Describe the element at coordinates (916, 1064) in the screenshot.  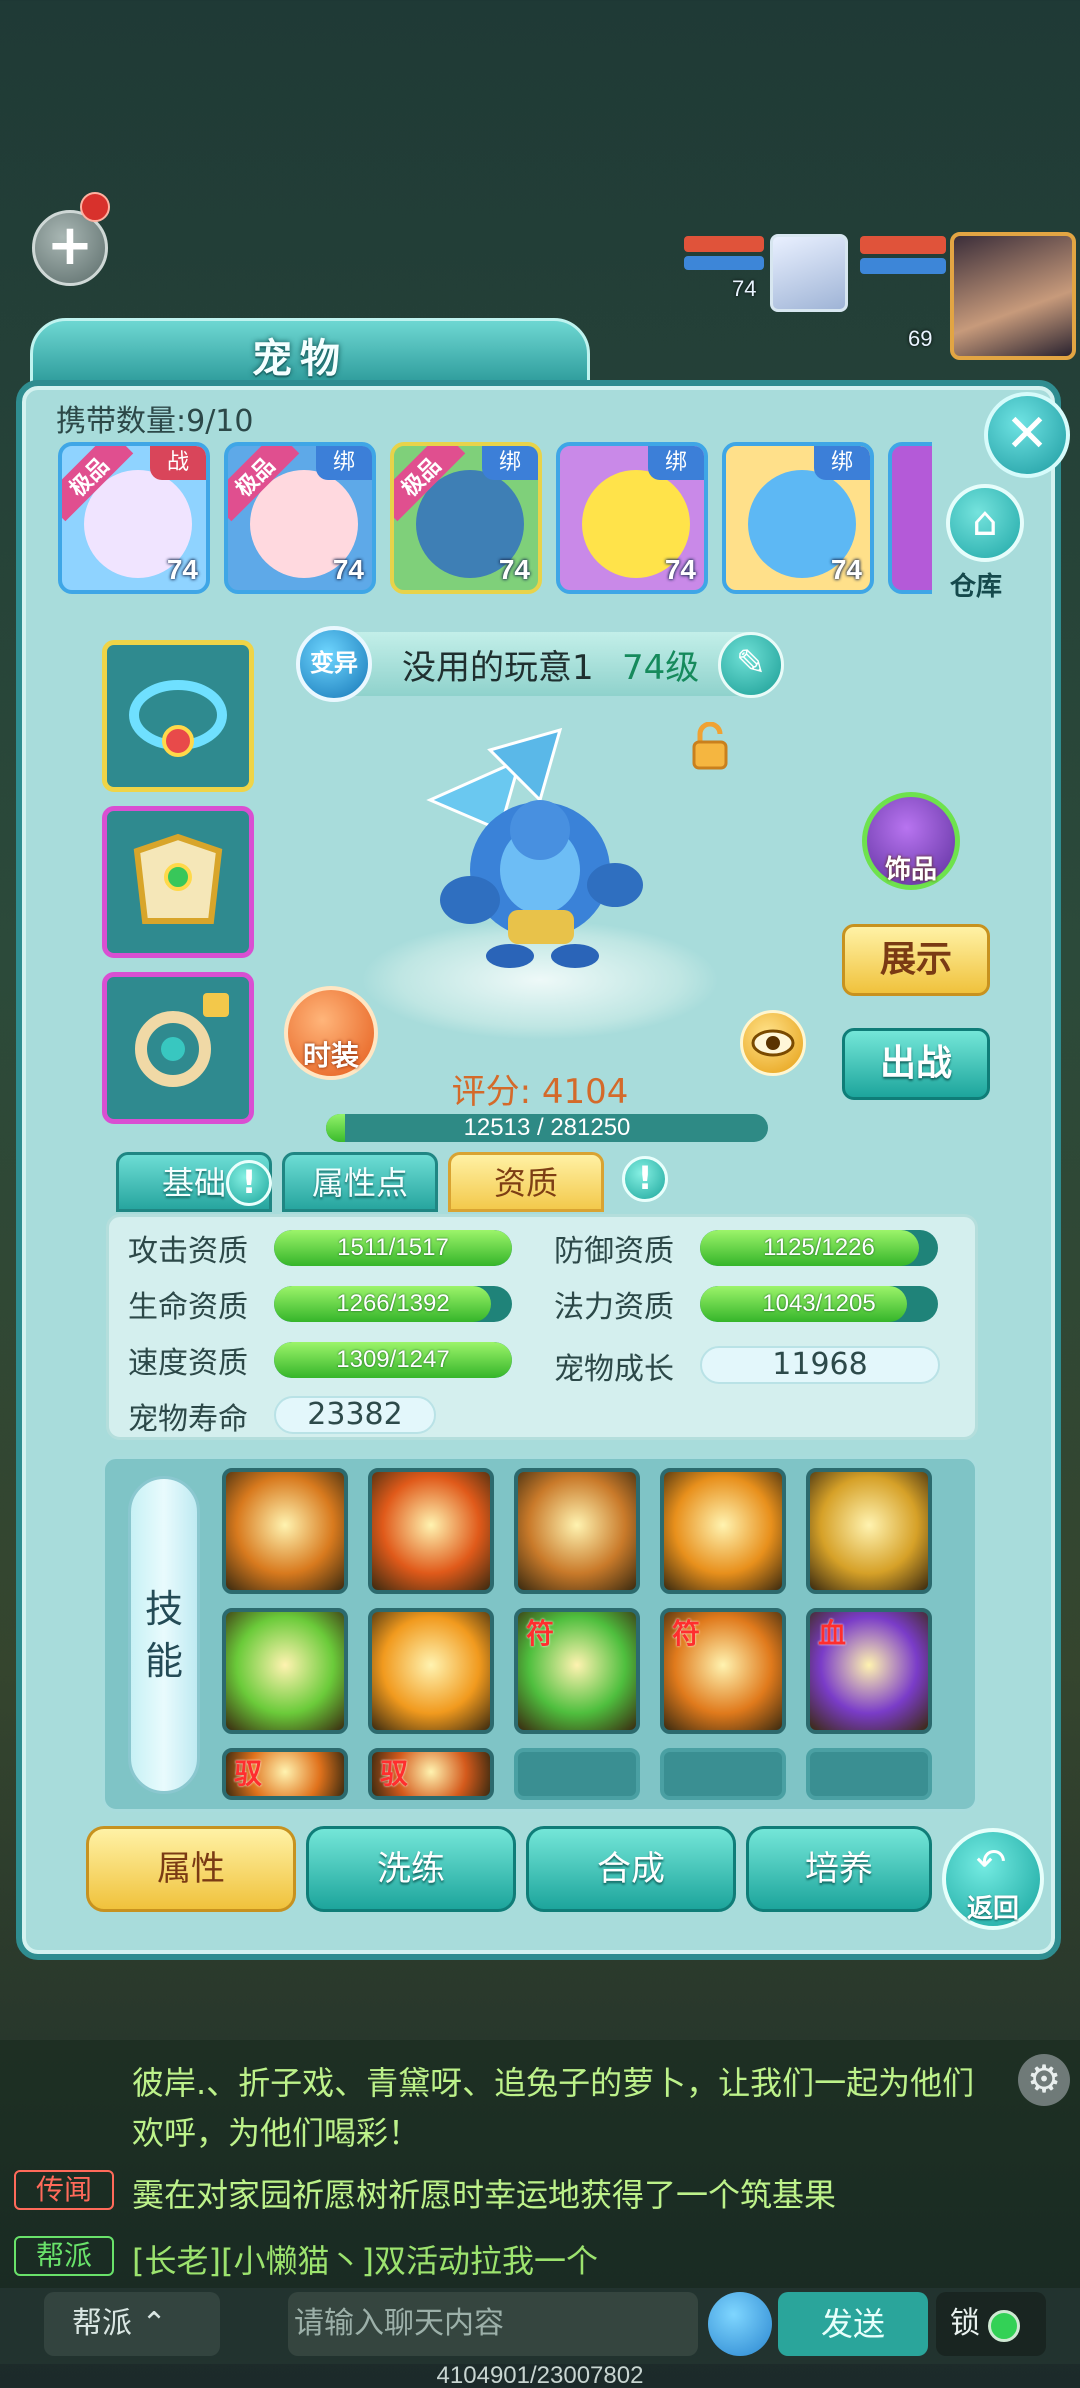
I see `fight-button: 出战` at that location.